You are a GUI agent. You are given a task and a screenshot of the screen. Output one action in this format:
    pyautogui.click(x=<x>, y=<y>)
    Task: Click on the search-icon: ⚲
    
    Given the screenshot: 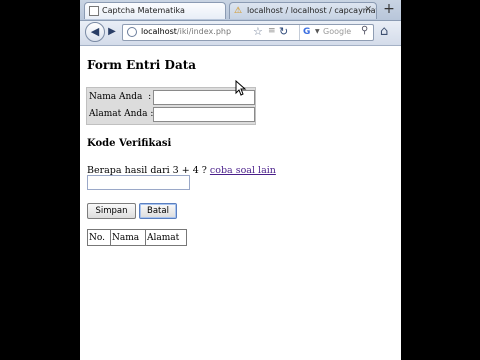 What is the action you would take?
    pyautogui.click(x=364, y=30)
    